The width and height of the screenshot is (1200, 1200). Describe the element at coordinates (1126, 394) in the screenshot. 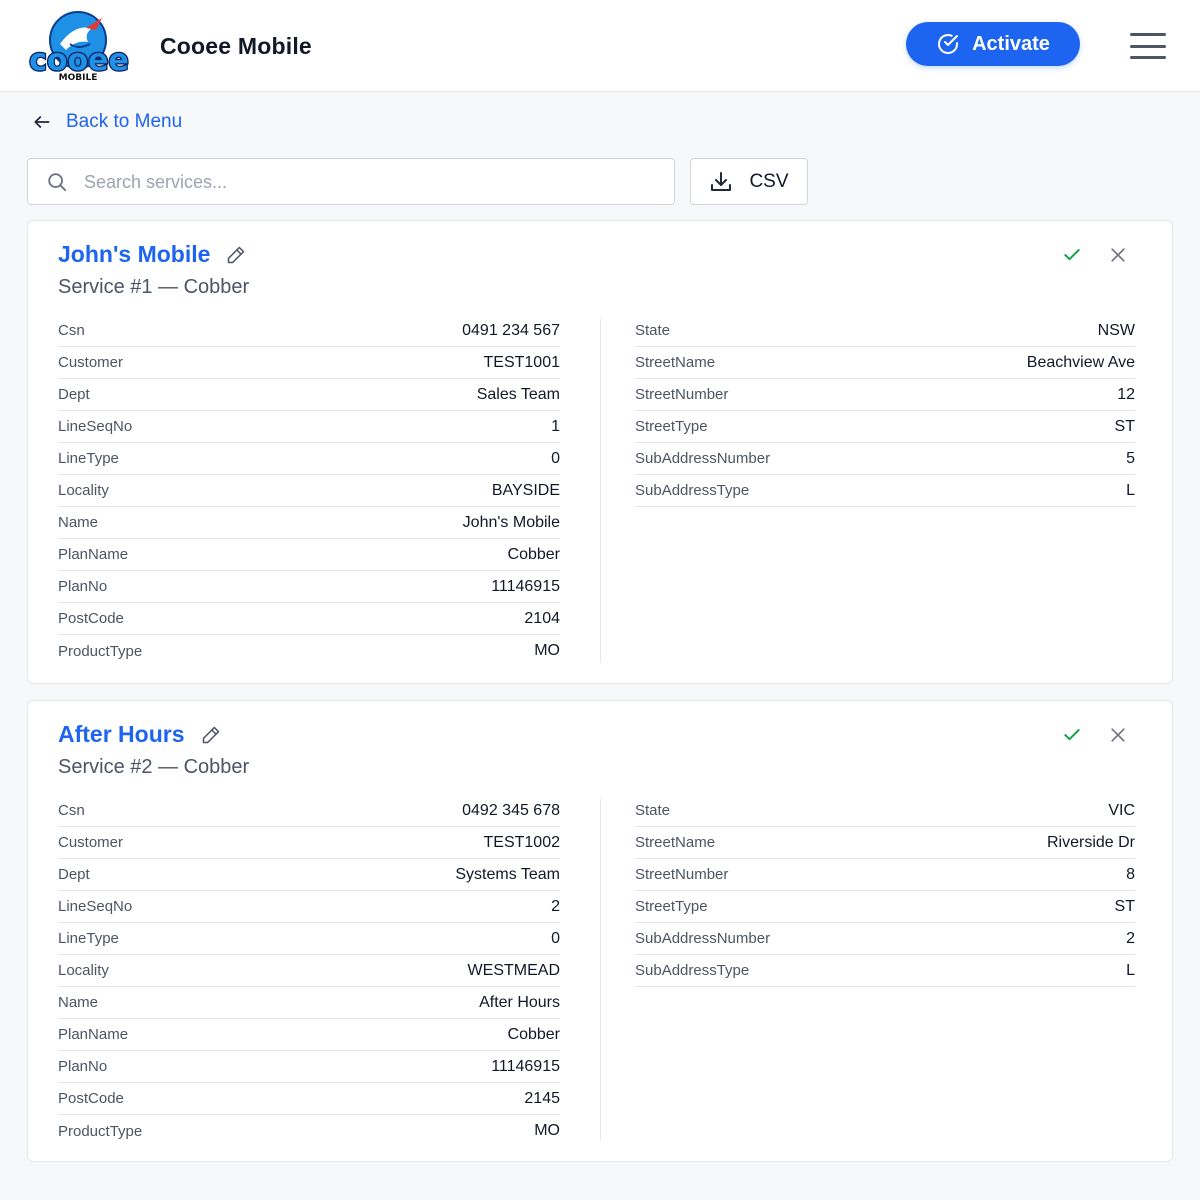

I see `field-value: 12` at that location.